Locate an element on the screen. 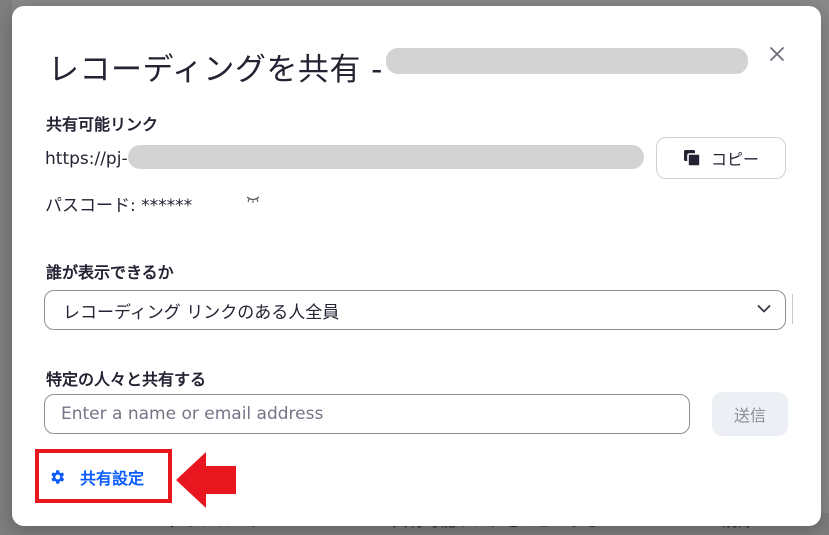 The width and height of the screenshot is (829, 535). share-link-url: https://pj- is located at coordinates (86, 159).